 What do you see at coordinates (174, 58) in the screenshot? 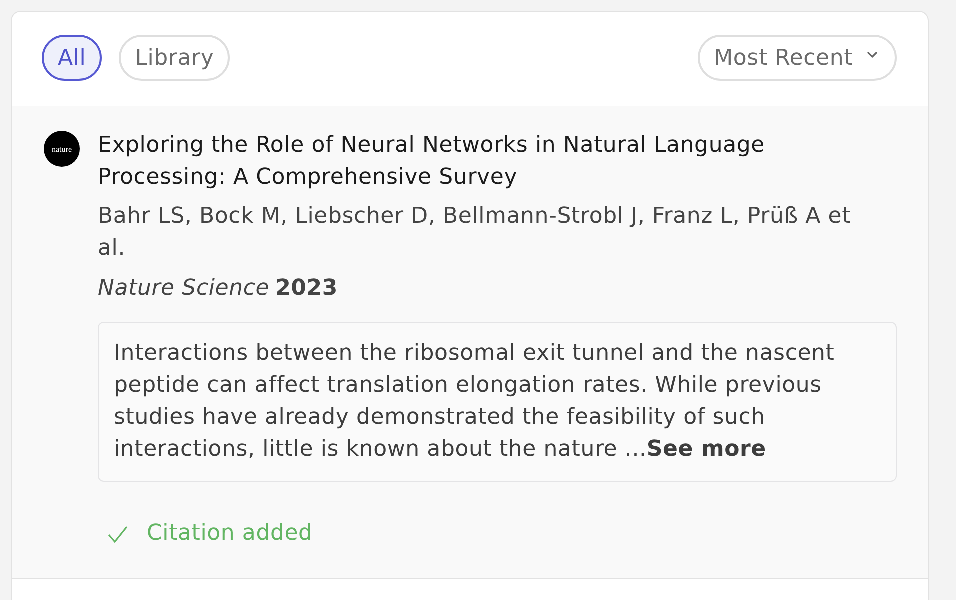
I see `filter-tab: Library` at bounding box center [174, 58].